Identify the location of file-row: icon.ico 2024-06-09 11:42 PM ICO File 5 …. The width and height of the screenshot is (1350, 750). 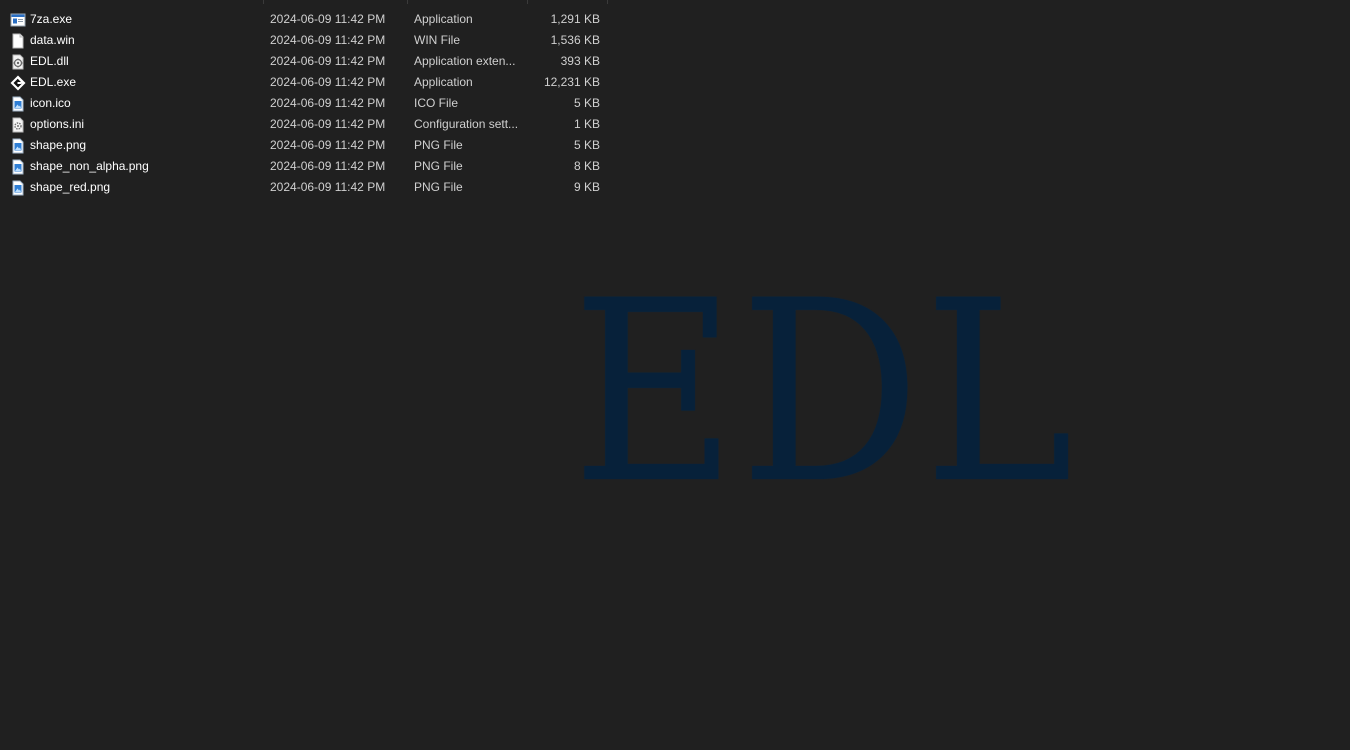
(305, 103).